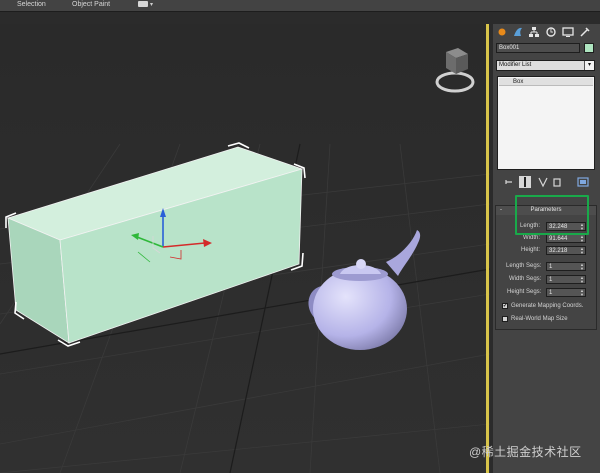 This screenshot has height=473, width=600. What do you see at coordinates (505, 306) in the screenshot?
I see `generate-mapping-checkbox: ✔` at bounding box center [505, 306].